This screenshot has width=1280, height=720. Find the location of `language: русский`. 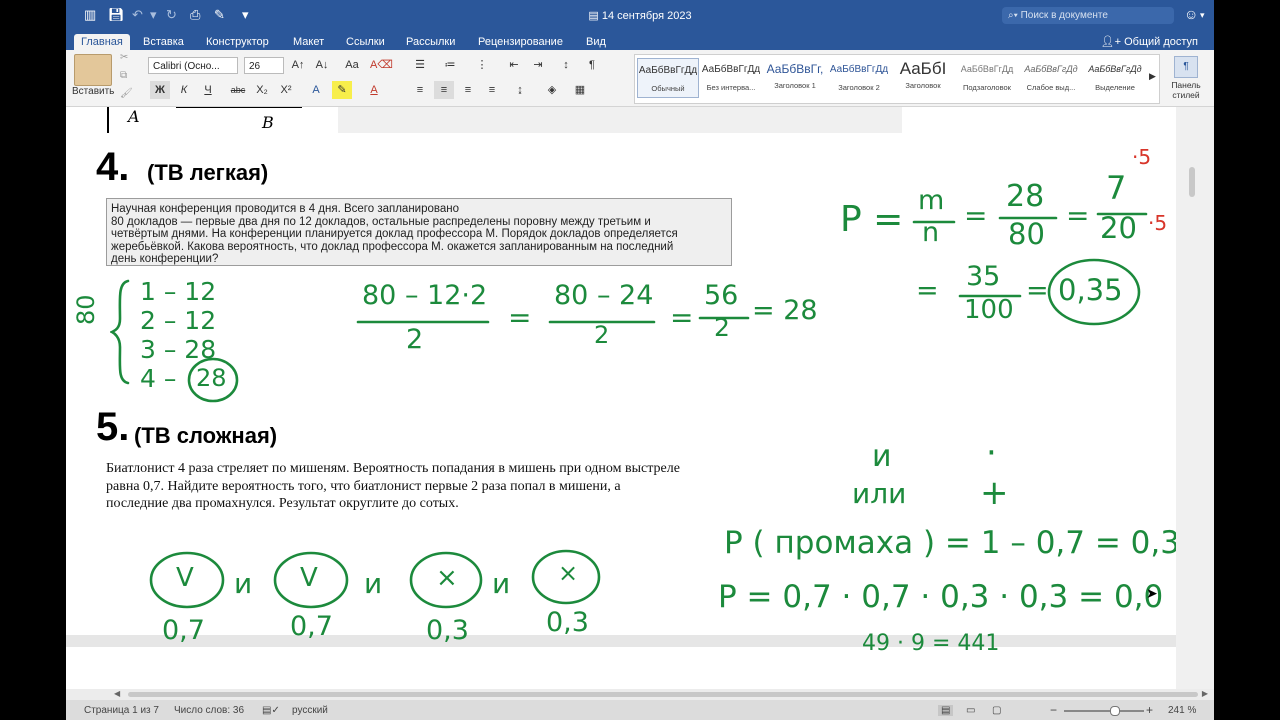

language: русский is located at coordinates (310, 710).